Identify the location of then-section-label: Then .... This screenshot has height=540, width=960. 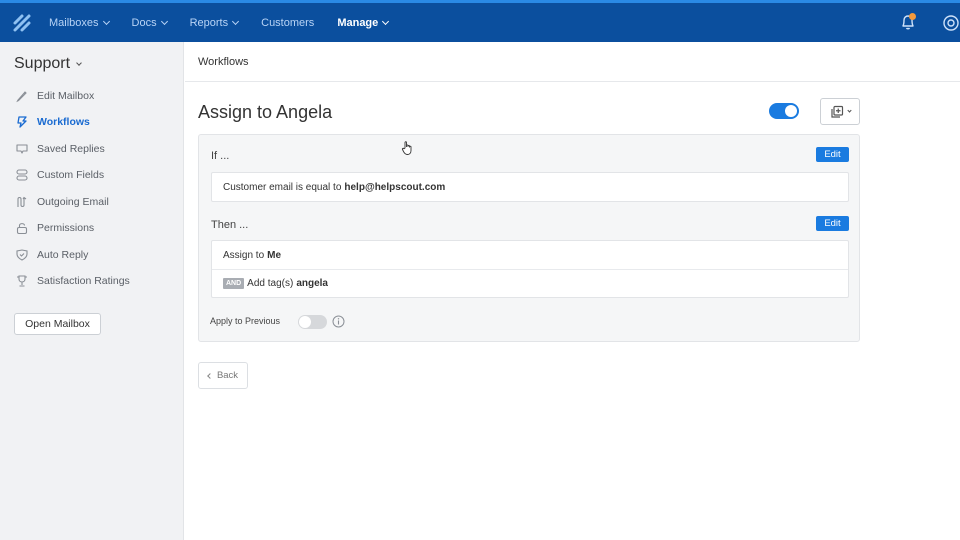
(230, 225).